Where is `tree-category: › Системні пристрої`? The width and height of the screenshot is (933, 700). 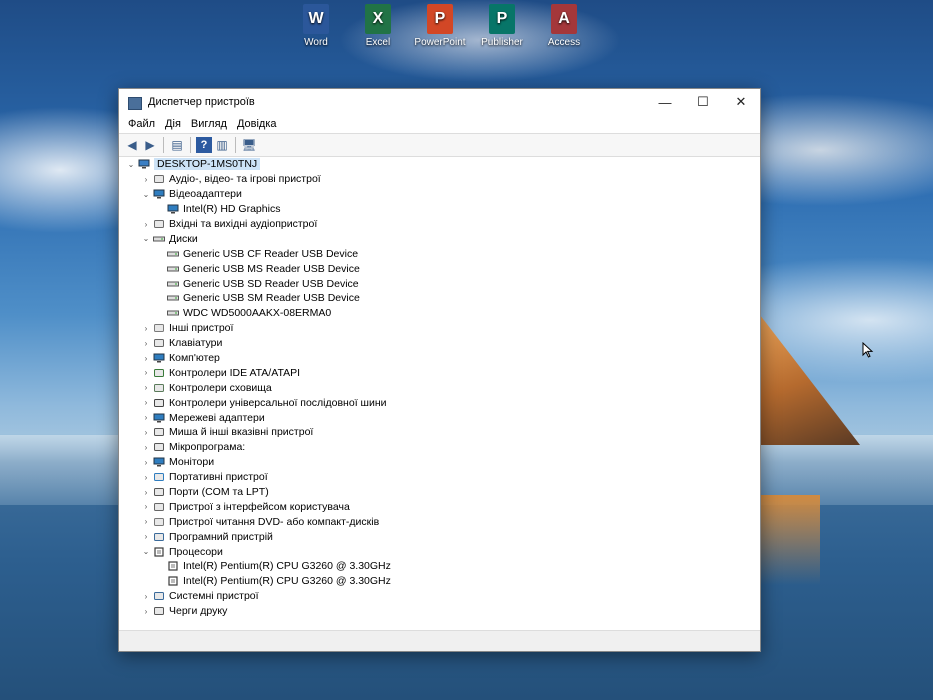
tree-category: › Системні пристрої is located at coordinates (439, 596).